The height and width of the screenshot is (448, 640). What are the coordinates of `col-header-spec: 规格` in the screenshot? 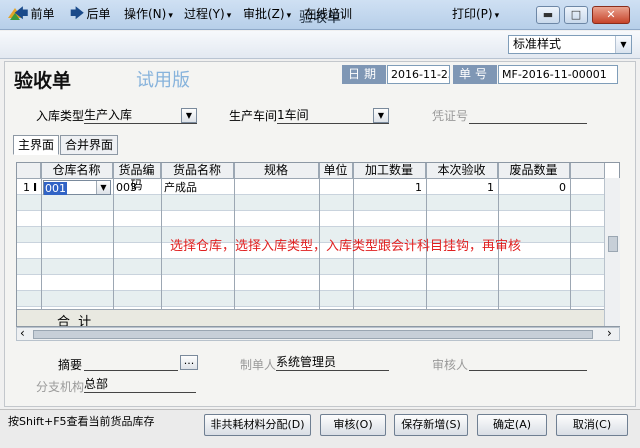 It's located at (276, 171).